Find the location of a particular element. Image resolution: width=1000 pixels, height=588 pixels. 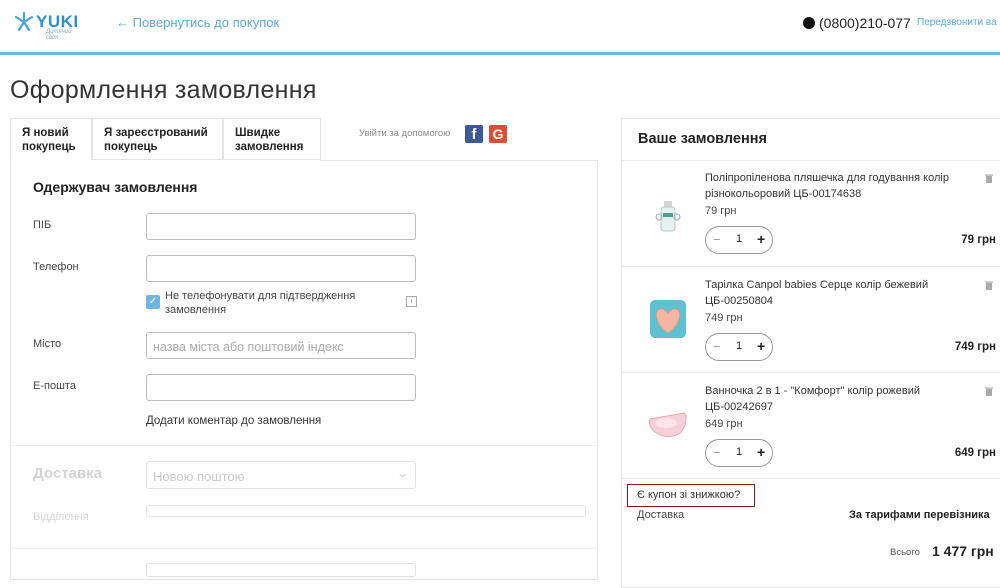

product-price: 649 грн is located at coordinates (724, 424).